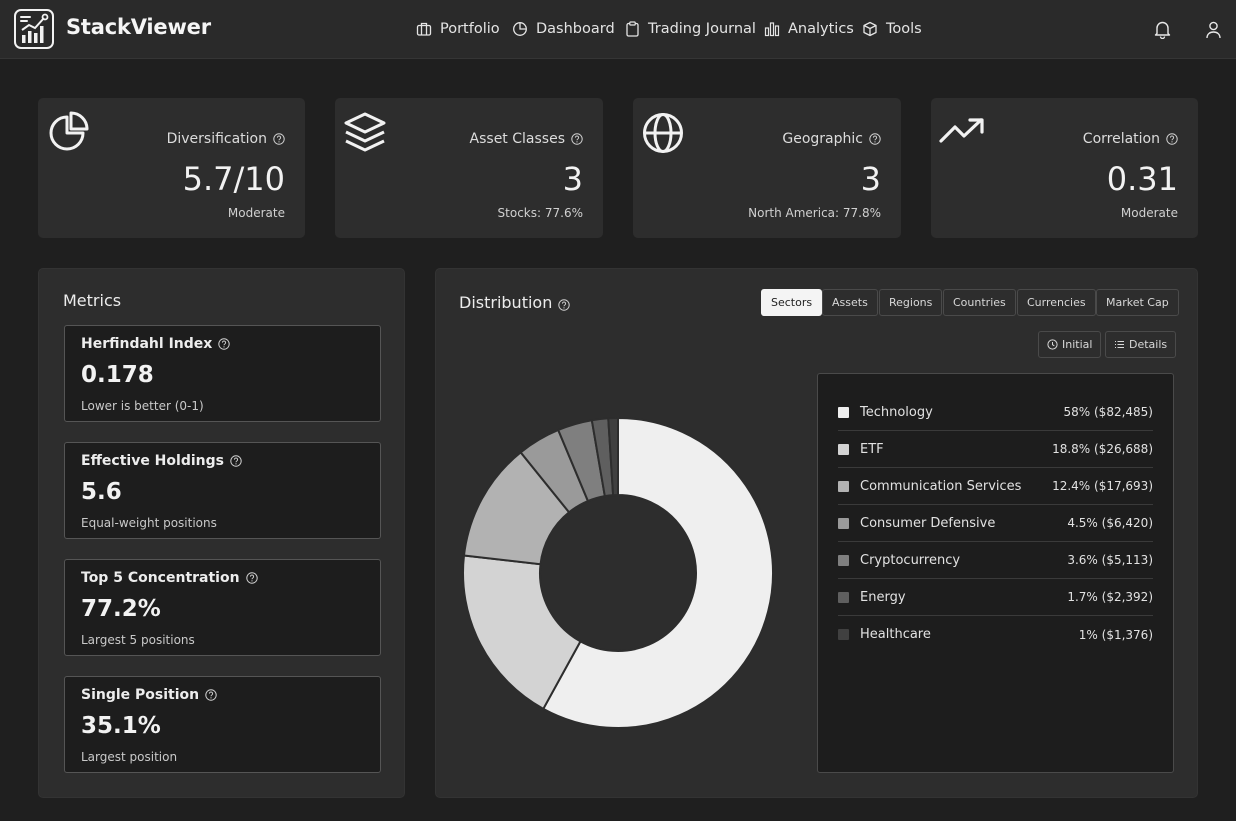 The height and width of the screenshot is (821, 1236). What do you see at coordinates (515, 302) in the screenshot?
I see `distribution-title: Distribution` at bounding box center [515, 302].